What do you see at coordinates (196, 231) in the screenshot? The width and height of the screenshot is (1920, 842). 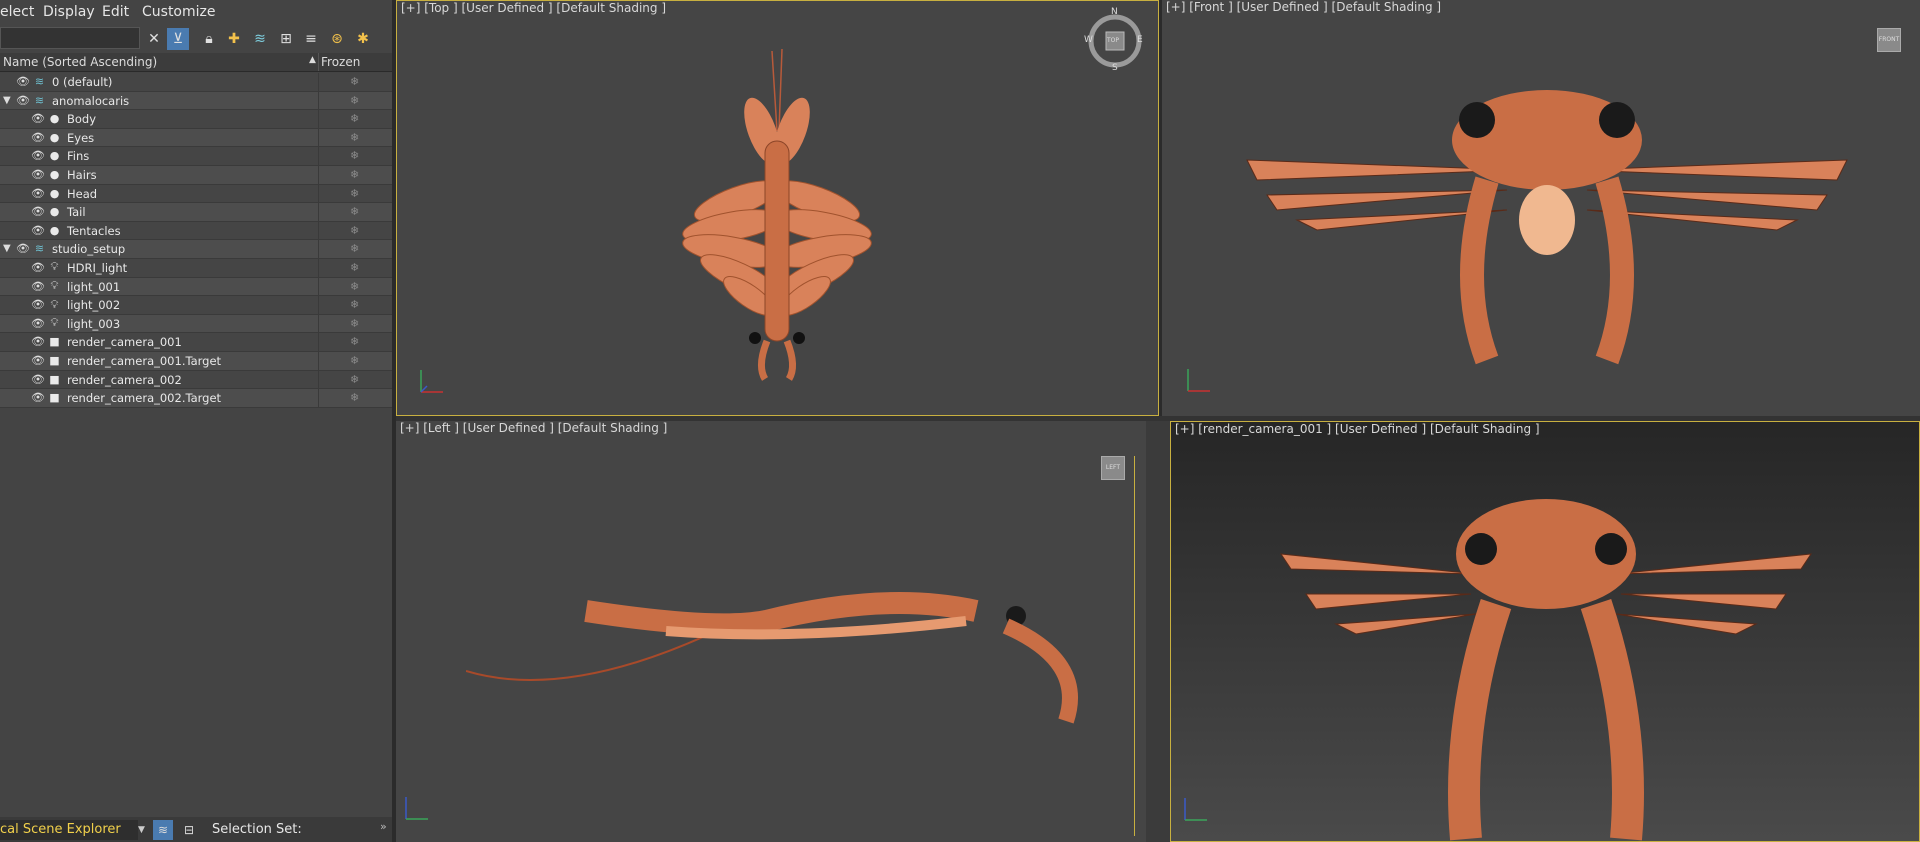 I see `tree-row: 👁︎ ● Tentacles ❄︎` at bounding box center [196, 231].